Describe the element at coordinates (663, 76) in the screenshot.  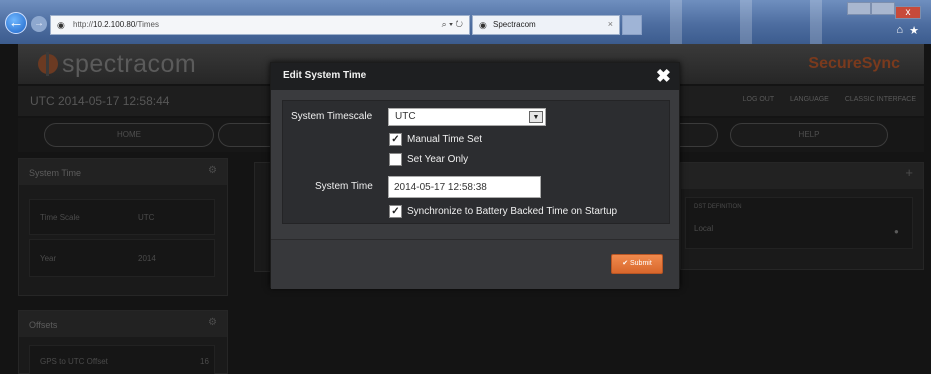
I see `close-icon: ✖` at that location.